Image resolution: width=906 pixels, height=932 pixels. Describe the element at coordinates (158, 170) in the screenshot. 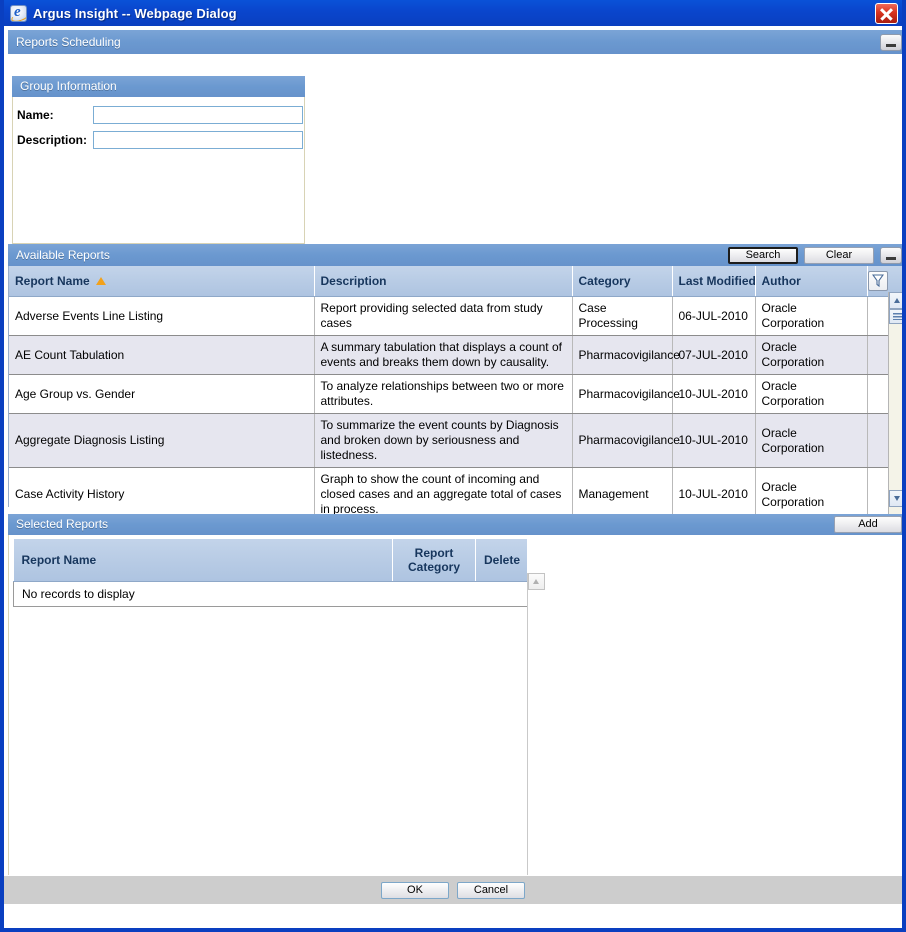

I see `group-information-body: Name: Description:` at that location.